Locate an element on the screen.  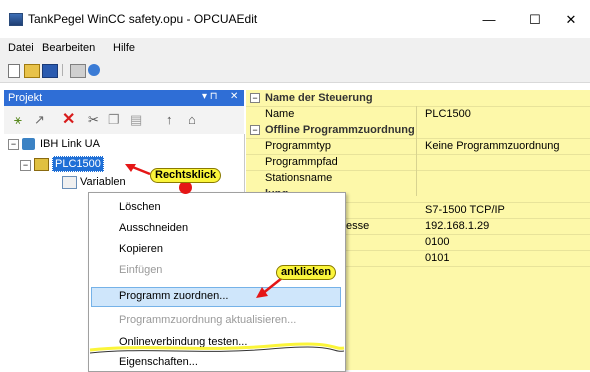
edit-node-icon: ↗ is located at coordinates (39, 120).